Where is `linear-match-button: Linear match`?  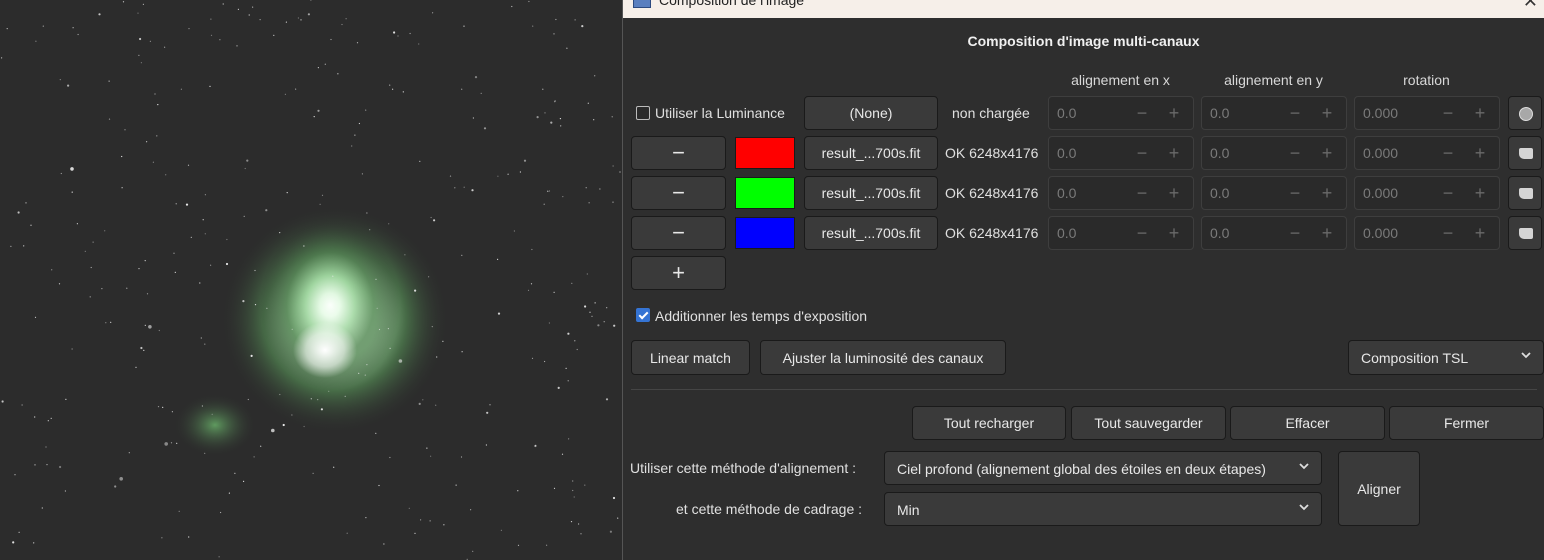 linear-match-button: Linear match is located at coordinates (690, 357).